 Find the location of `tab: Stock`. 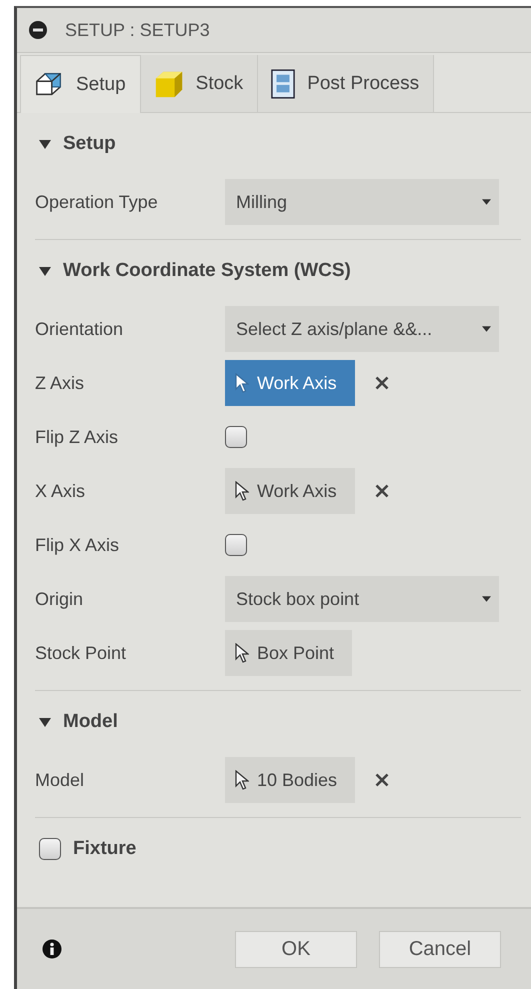

tab: Stock is located at coordinates (199, 83).